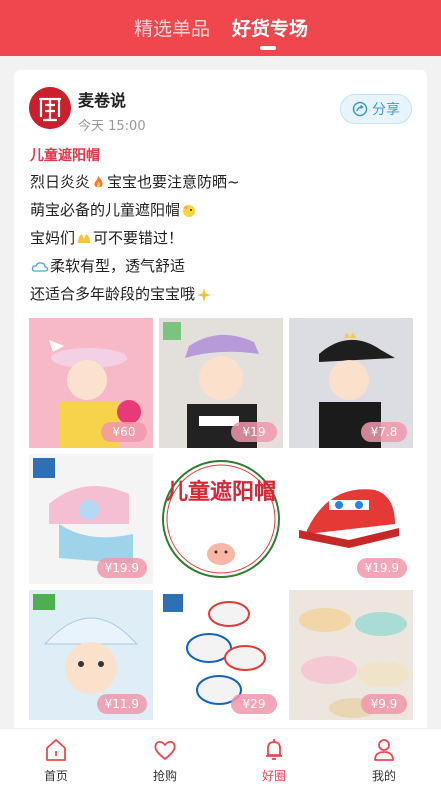  Describe the element at coordinates (121, 704) in the screenshot. I see `price-tag: ¥11.9` at that location.